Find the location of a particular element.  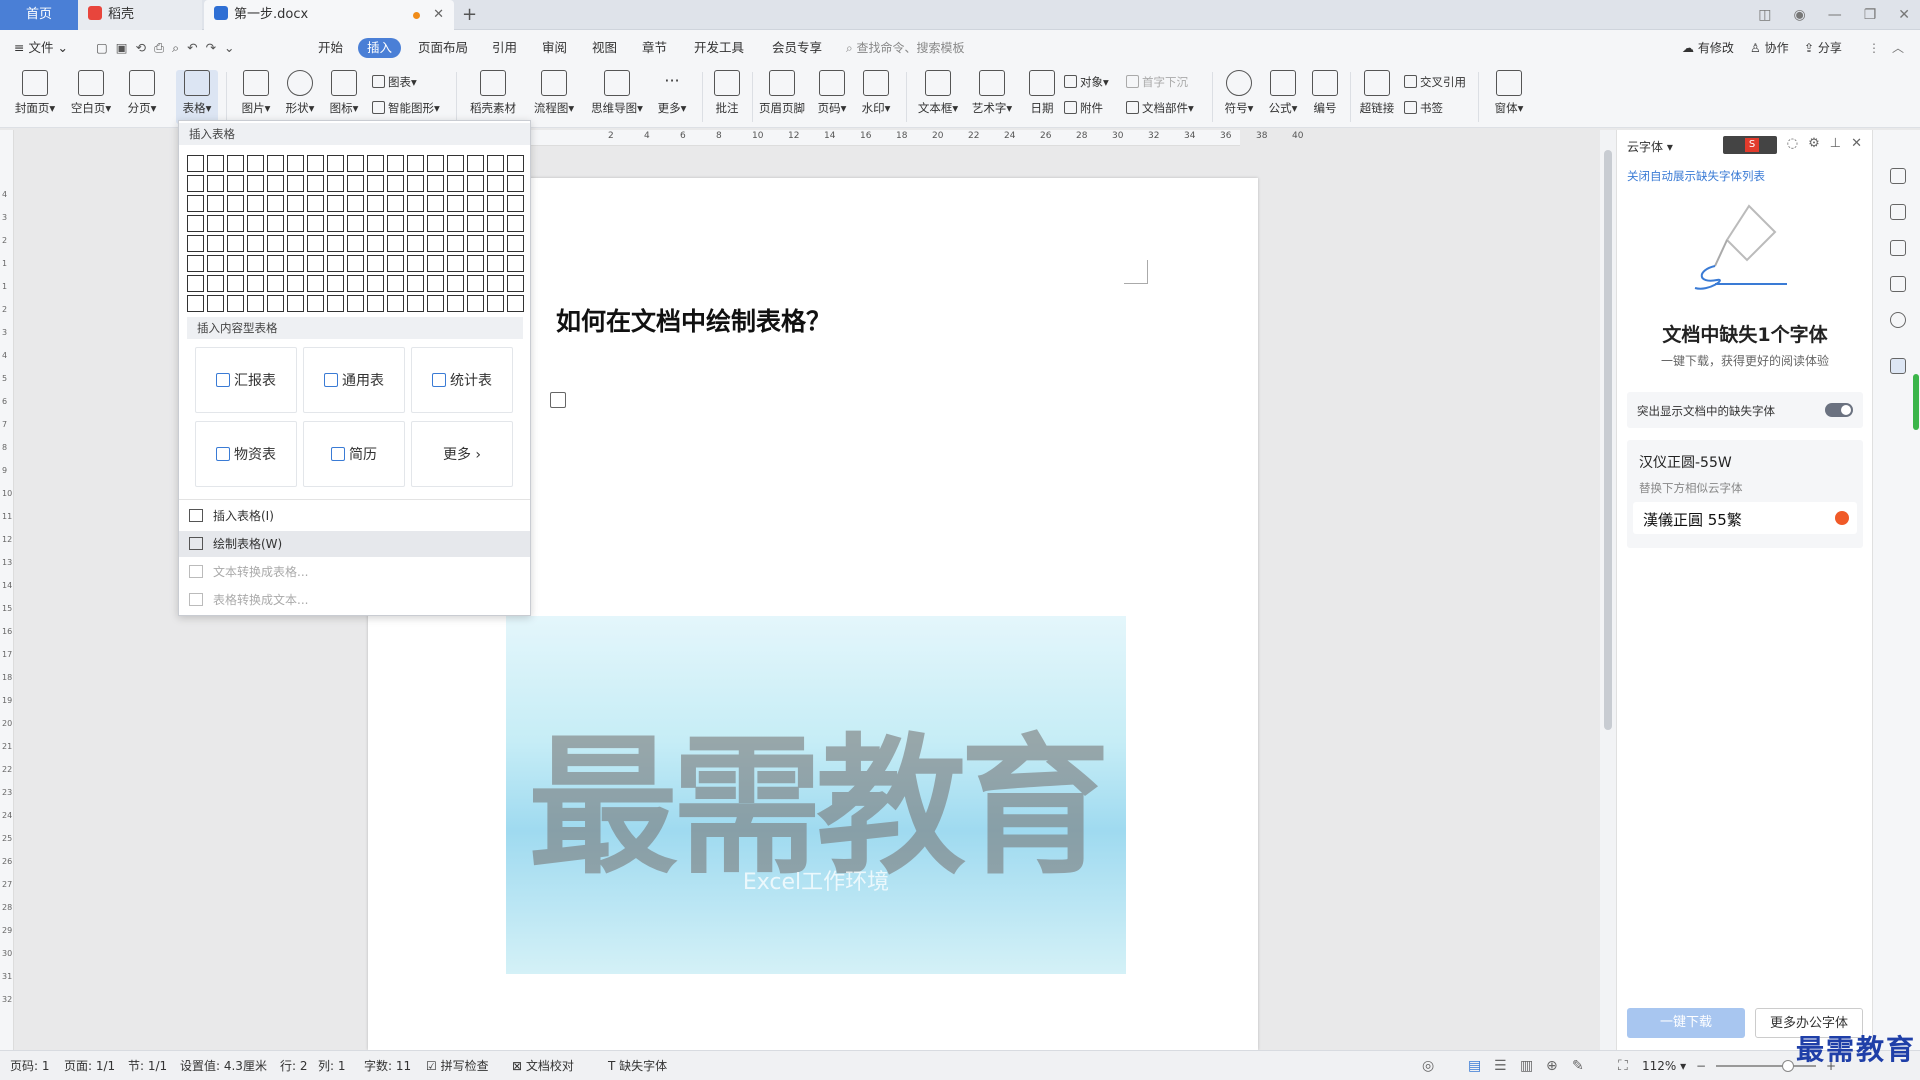

template-general: 通用表 is located at coordinates (354, 380).